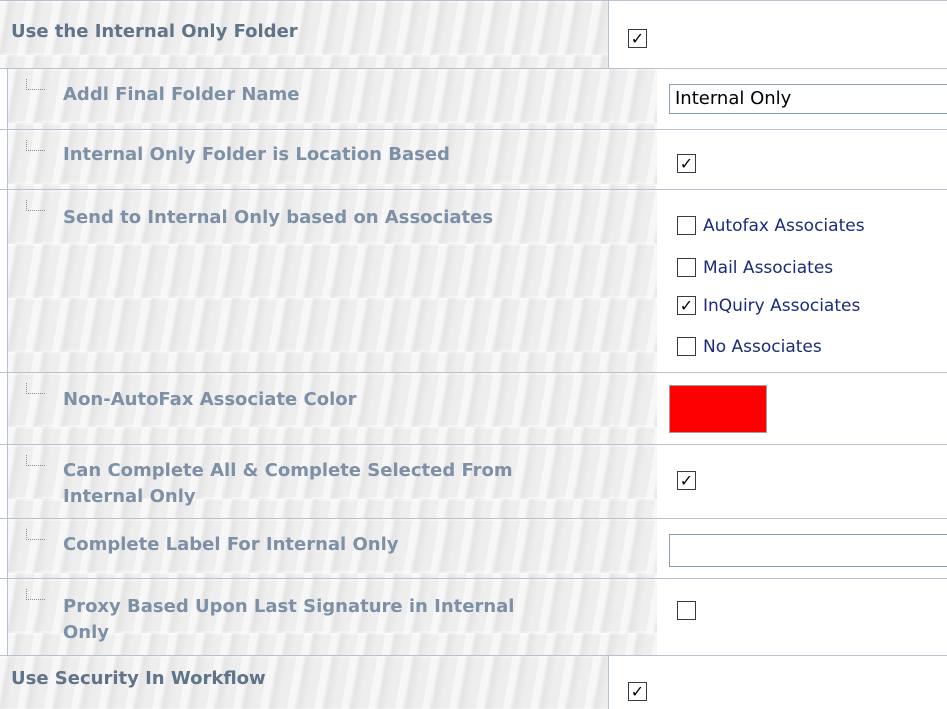 Image resolution: width=947 pixels, height=709 pixels. Describe the element at coordinates (686, 163) in the screenshot. I see `location-based-checkbox: ✓` at that location.